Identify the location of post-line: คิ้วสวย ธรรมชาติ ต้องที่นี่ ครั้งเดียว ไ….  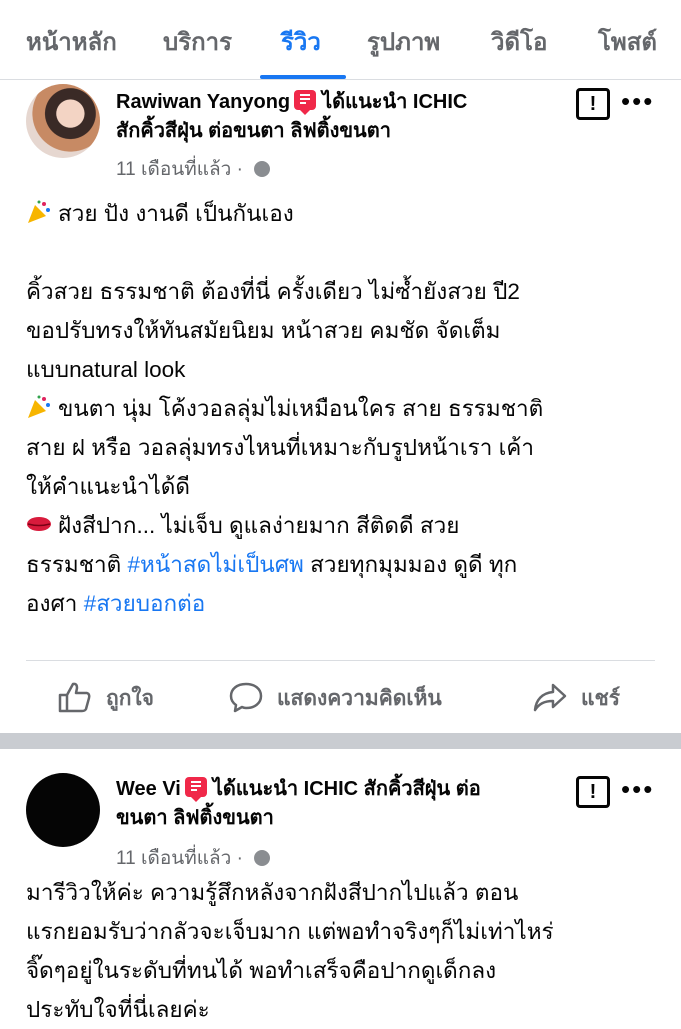
(273, 291).